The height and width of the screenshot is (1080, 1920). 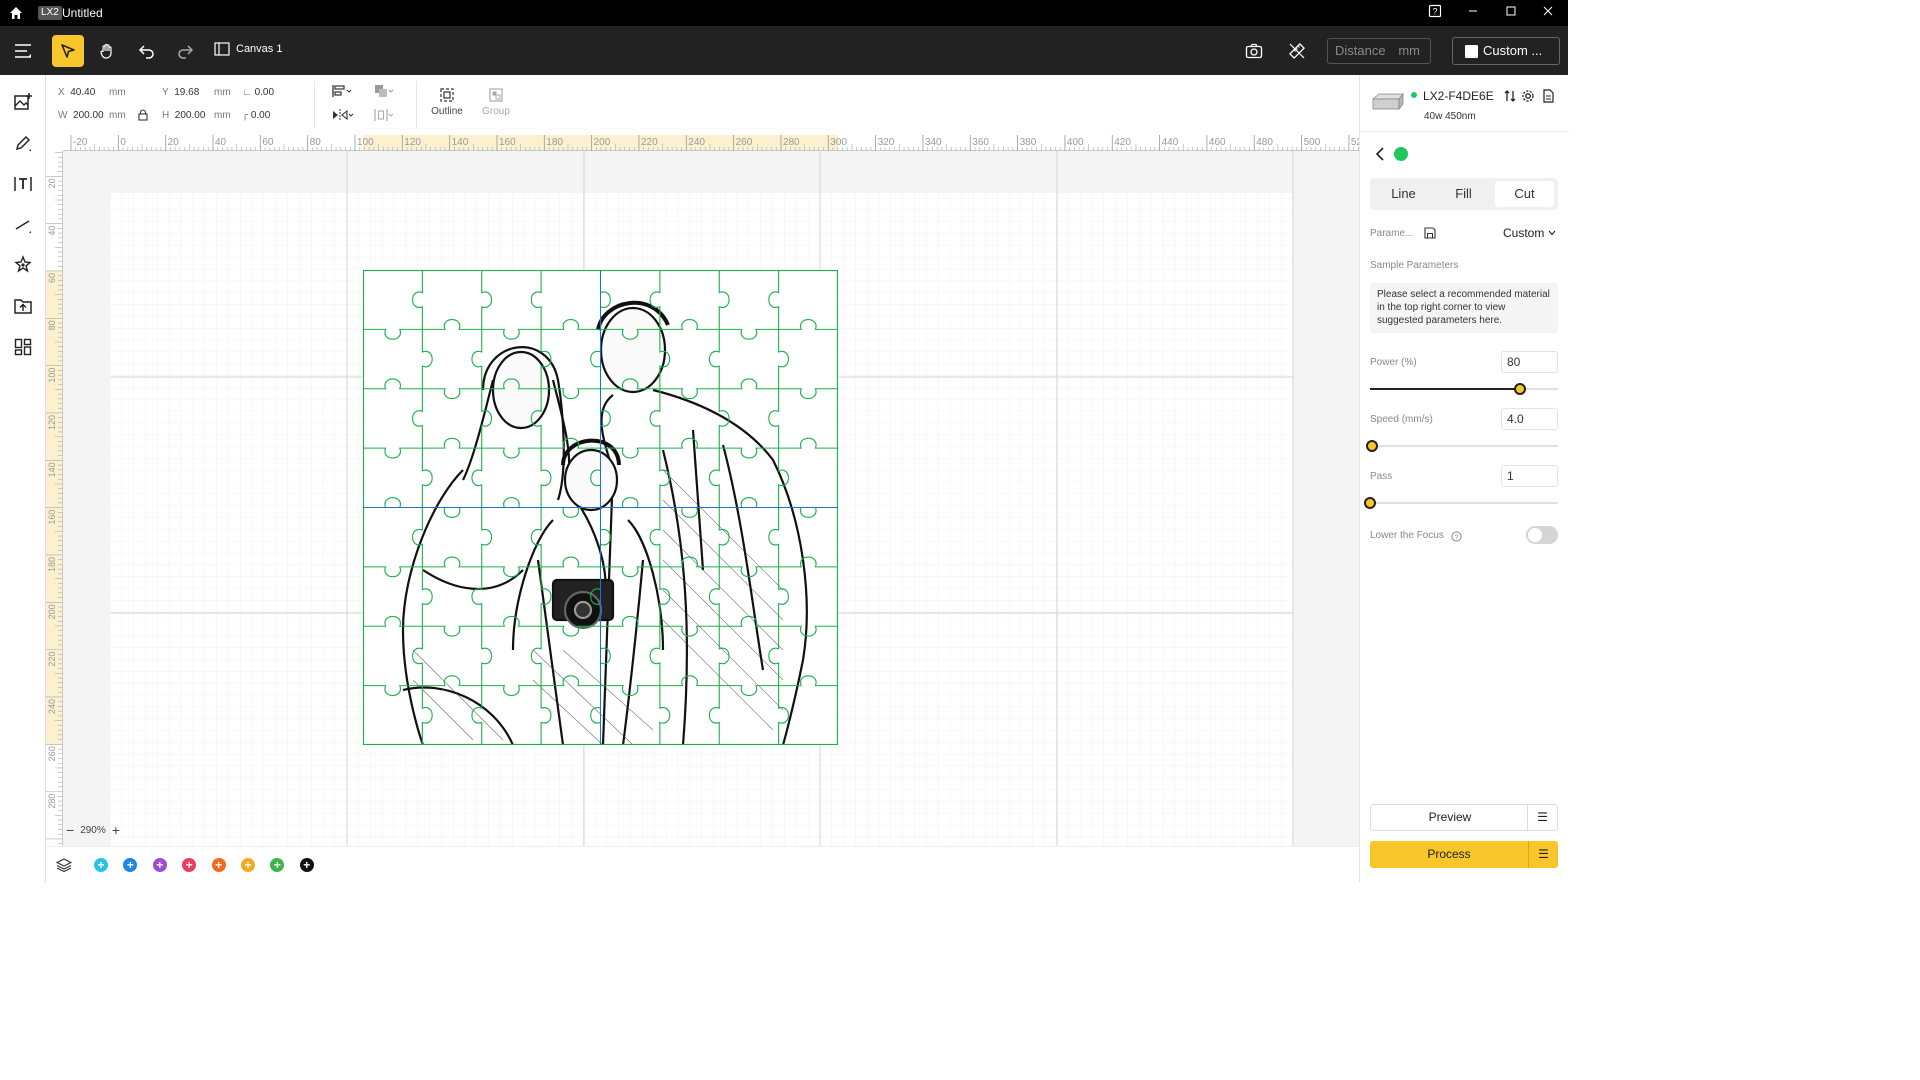 What do you see at coordinates (143, 116) in the screenshot?
I see `lock-ratio-icon` at bounding box center [143, 116].